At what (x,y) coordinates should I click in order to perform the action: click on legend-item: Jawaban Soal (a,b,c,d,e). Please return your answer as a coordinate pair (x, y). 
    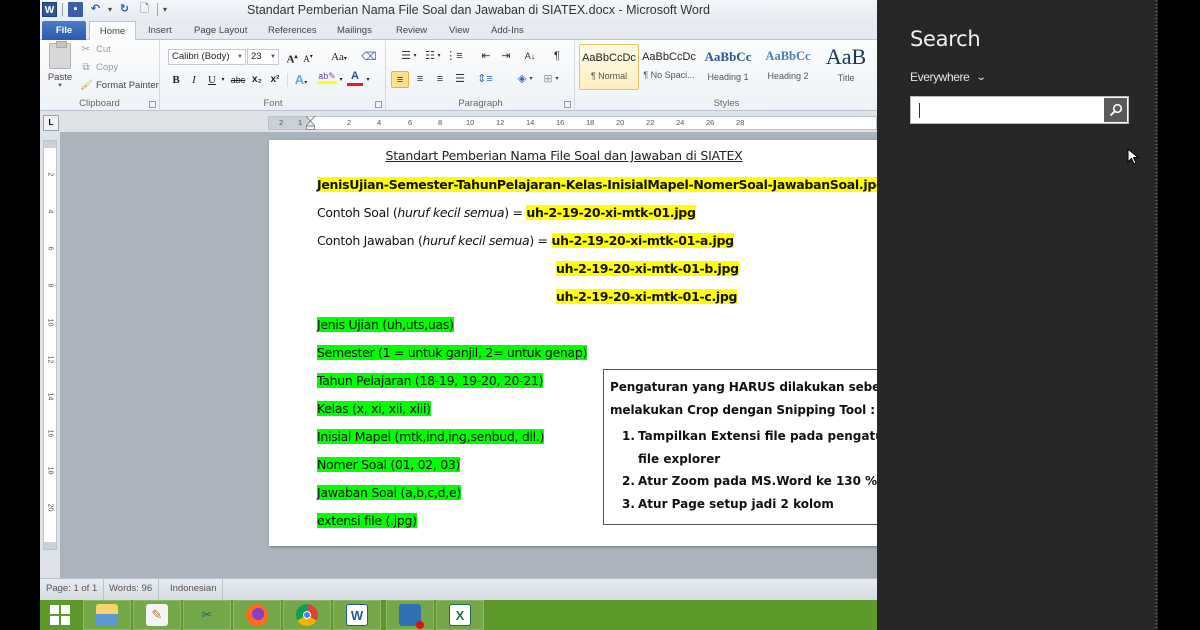
    Looking at the image, I should click on (389, 492).